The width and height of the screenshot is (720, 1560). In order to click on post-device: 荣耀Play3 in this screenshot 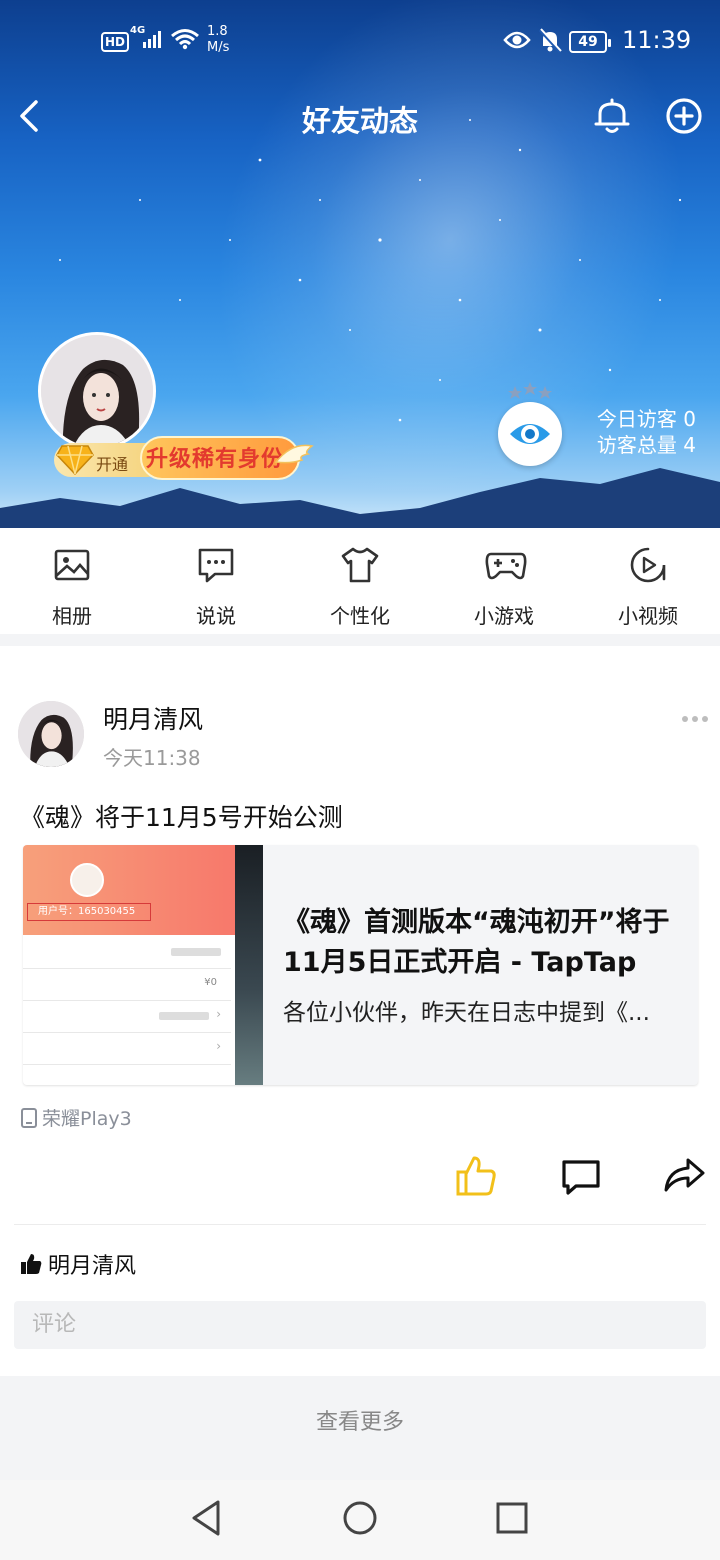, I will do `click(76, 1117)`.